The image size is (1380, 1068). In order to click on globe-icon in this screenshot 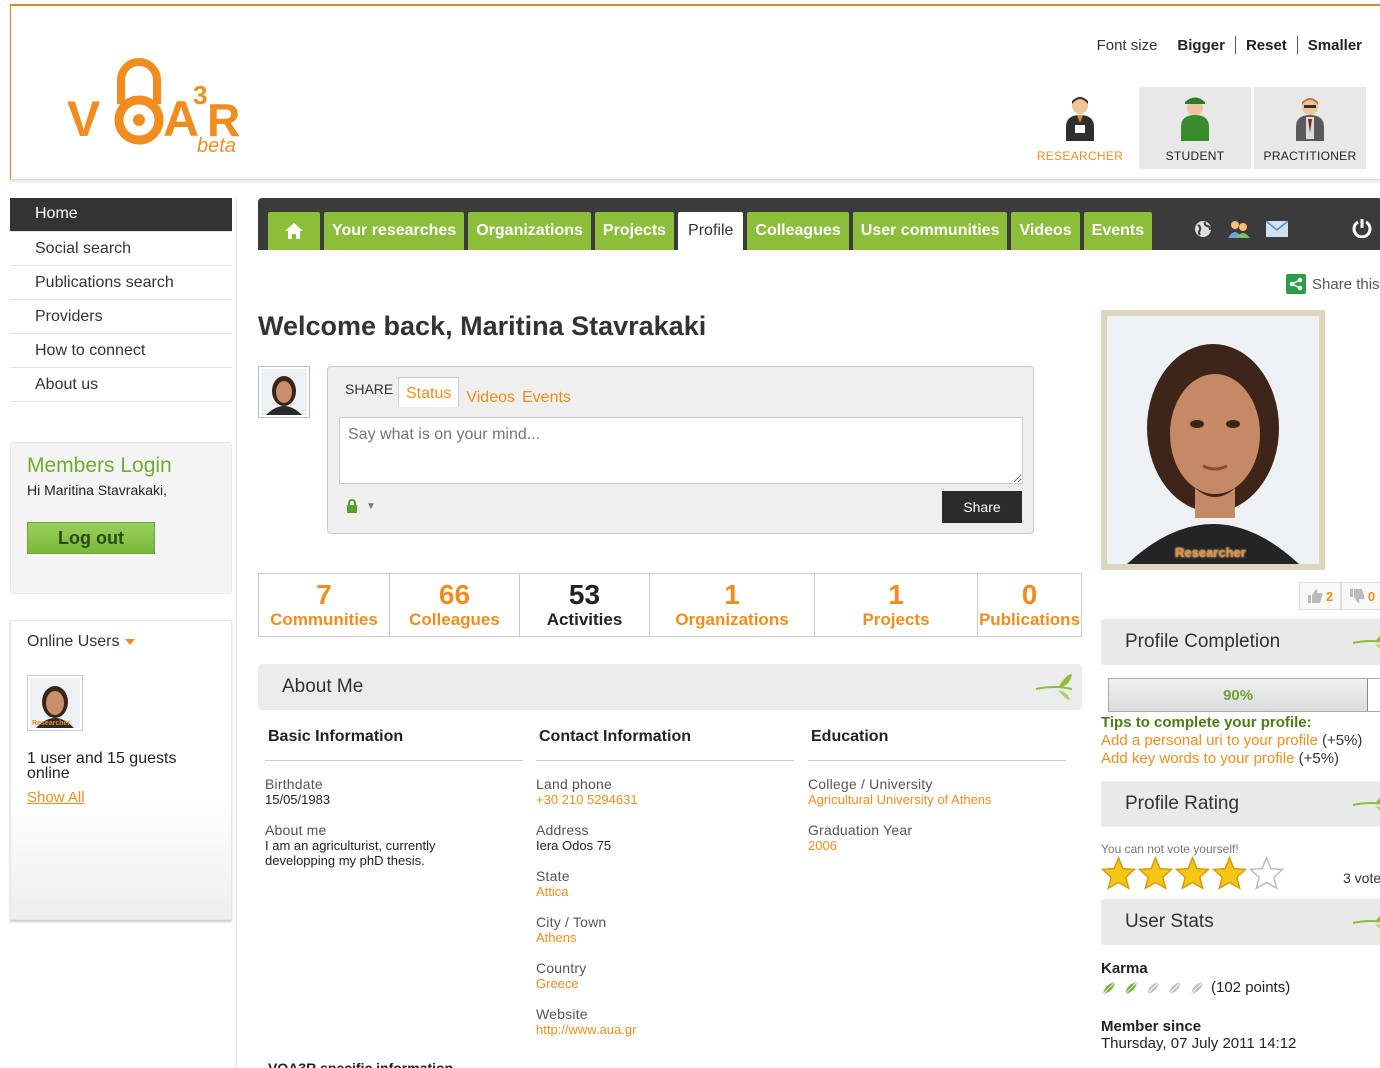, I will do `click(1203, 229)`.